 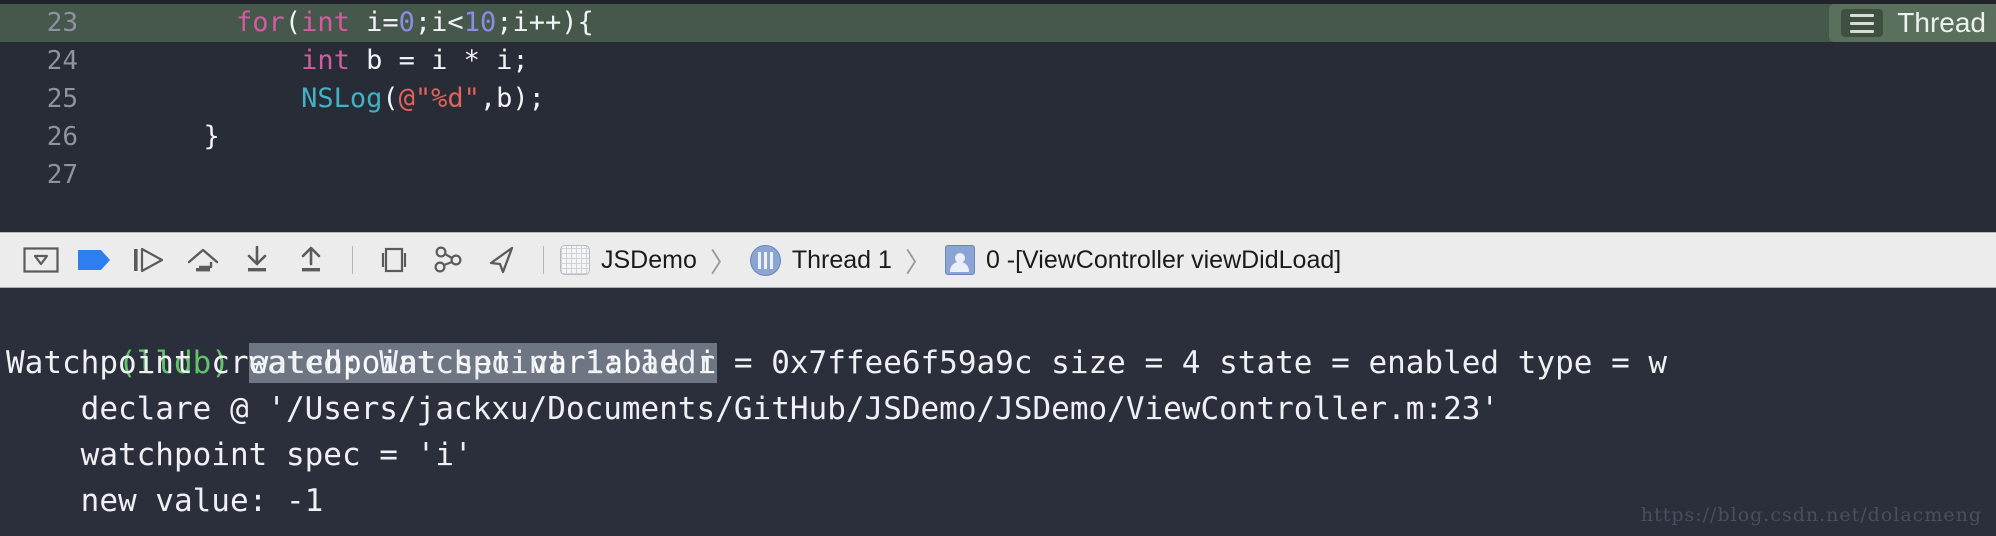 I want to click on code-text: NSLog(@"%d",b);, so click(x=311, y=99).